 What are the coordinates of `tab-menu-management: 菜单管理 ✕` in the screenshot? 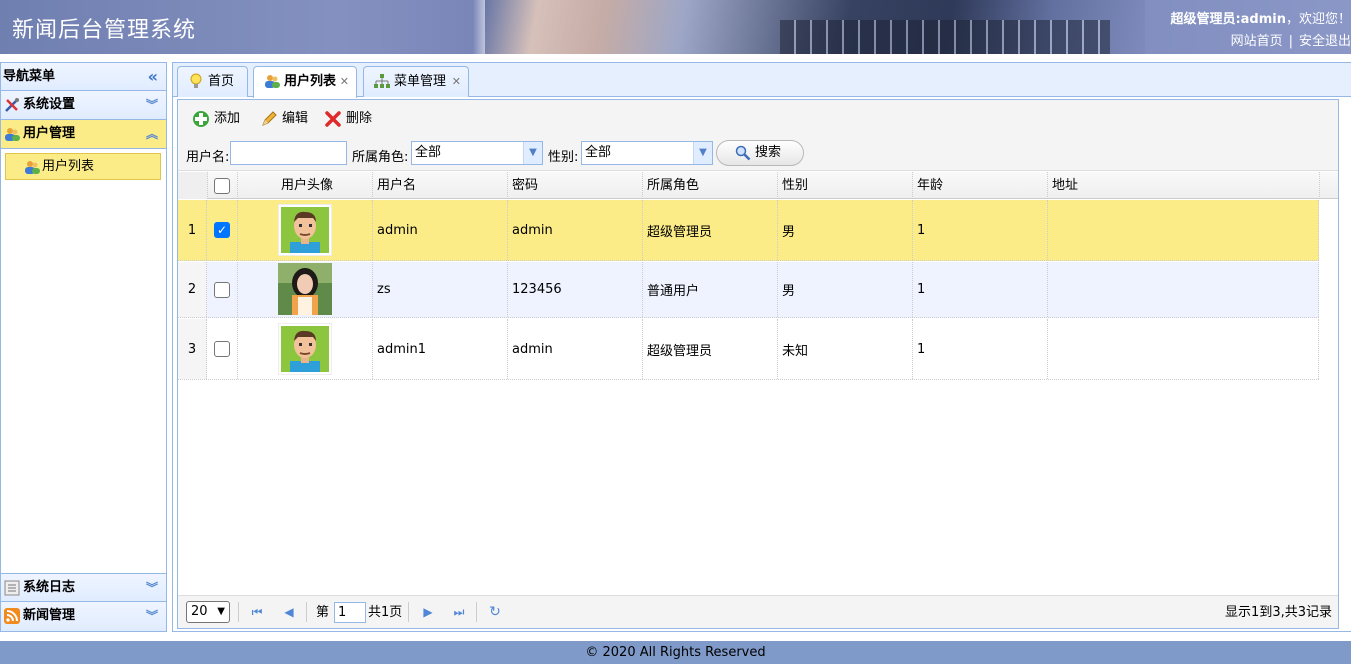 It's located at (416, 81).